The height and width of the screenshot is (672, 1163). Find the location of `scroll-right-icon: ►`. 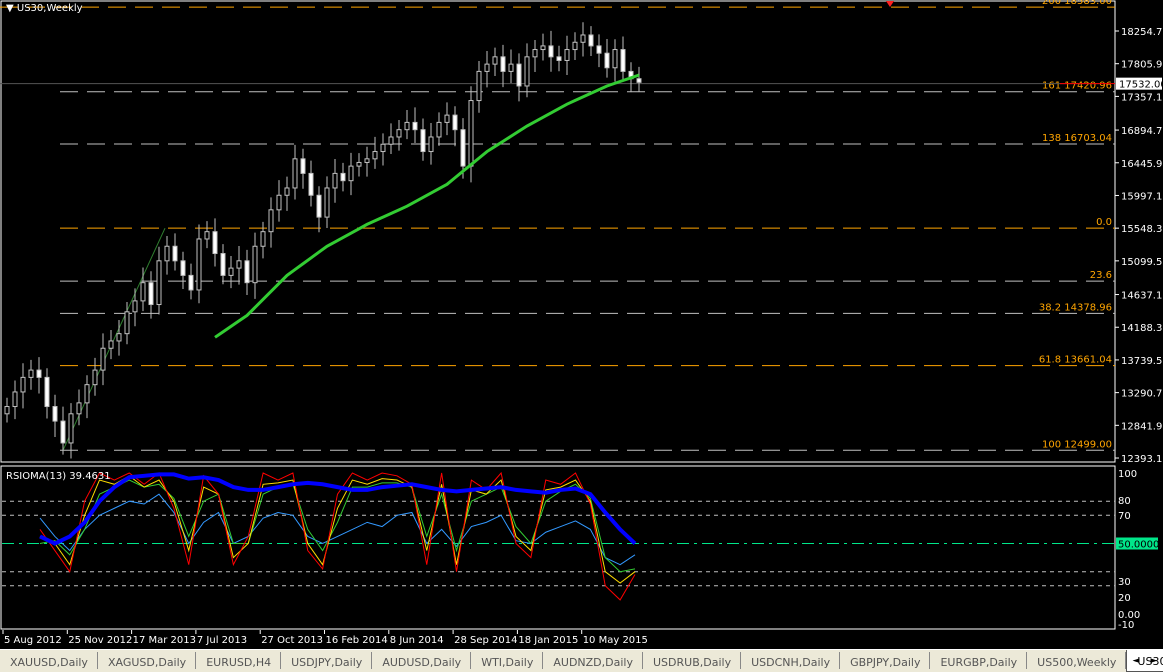

scroll-right-icon: ► is located at coordinates (1154, 661).